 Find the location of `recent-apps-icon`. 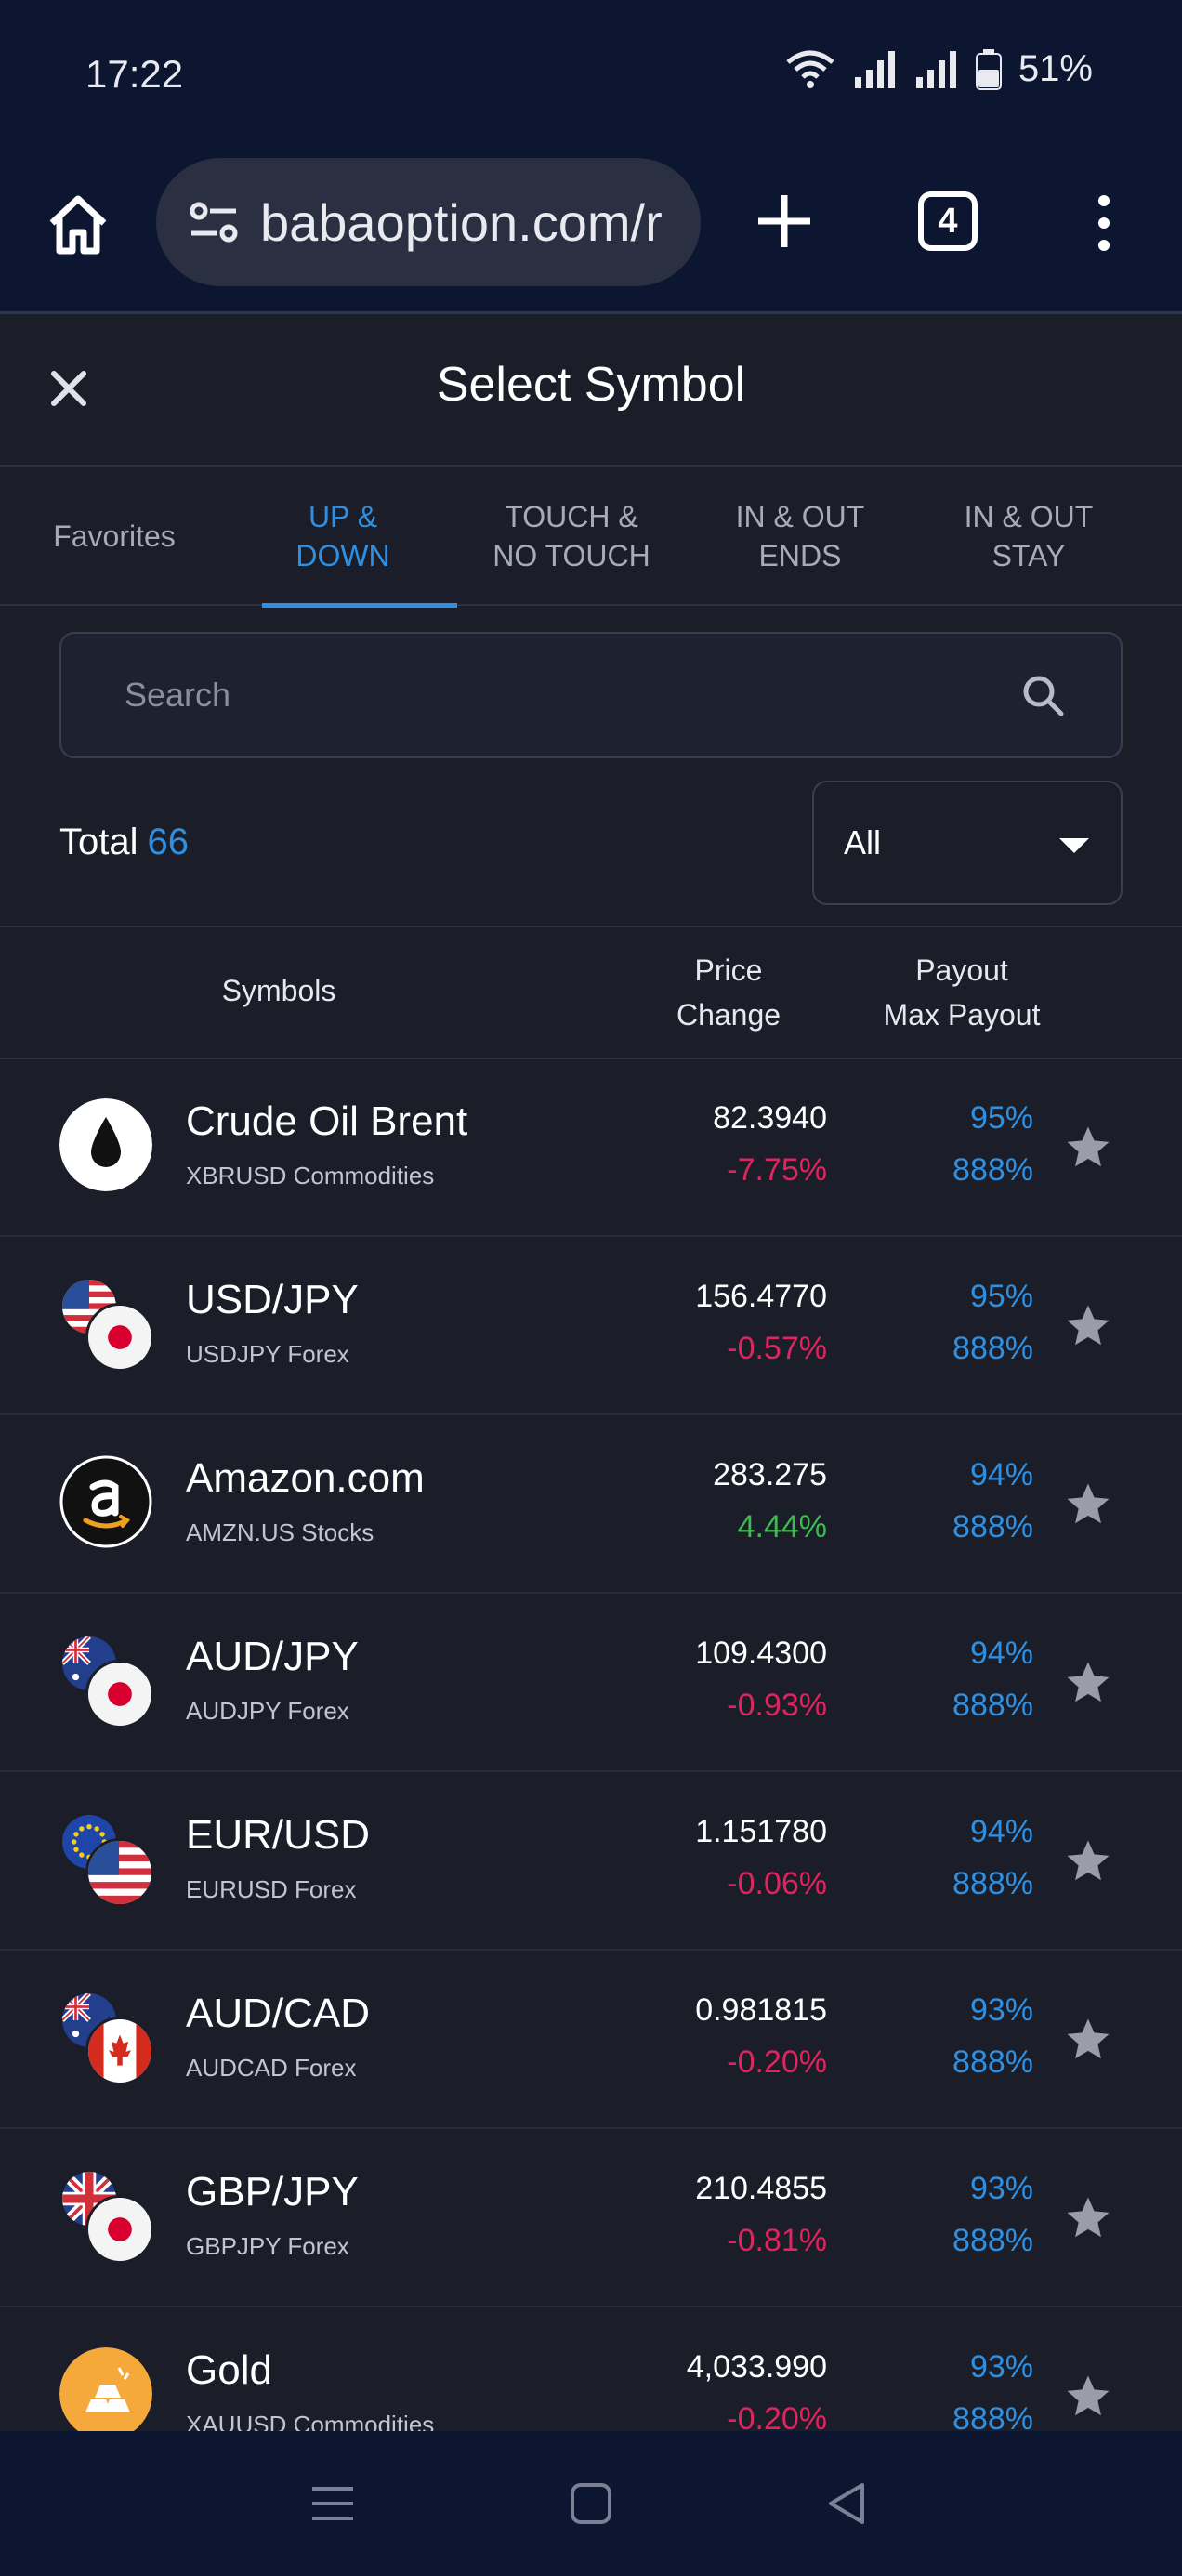

recent-apps-icon is located at coordinates (333, 2503).